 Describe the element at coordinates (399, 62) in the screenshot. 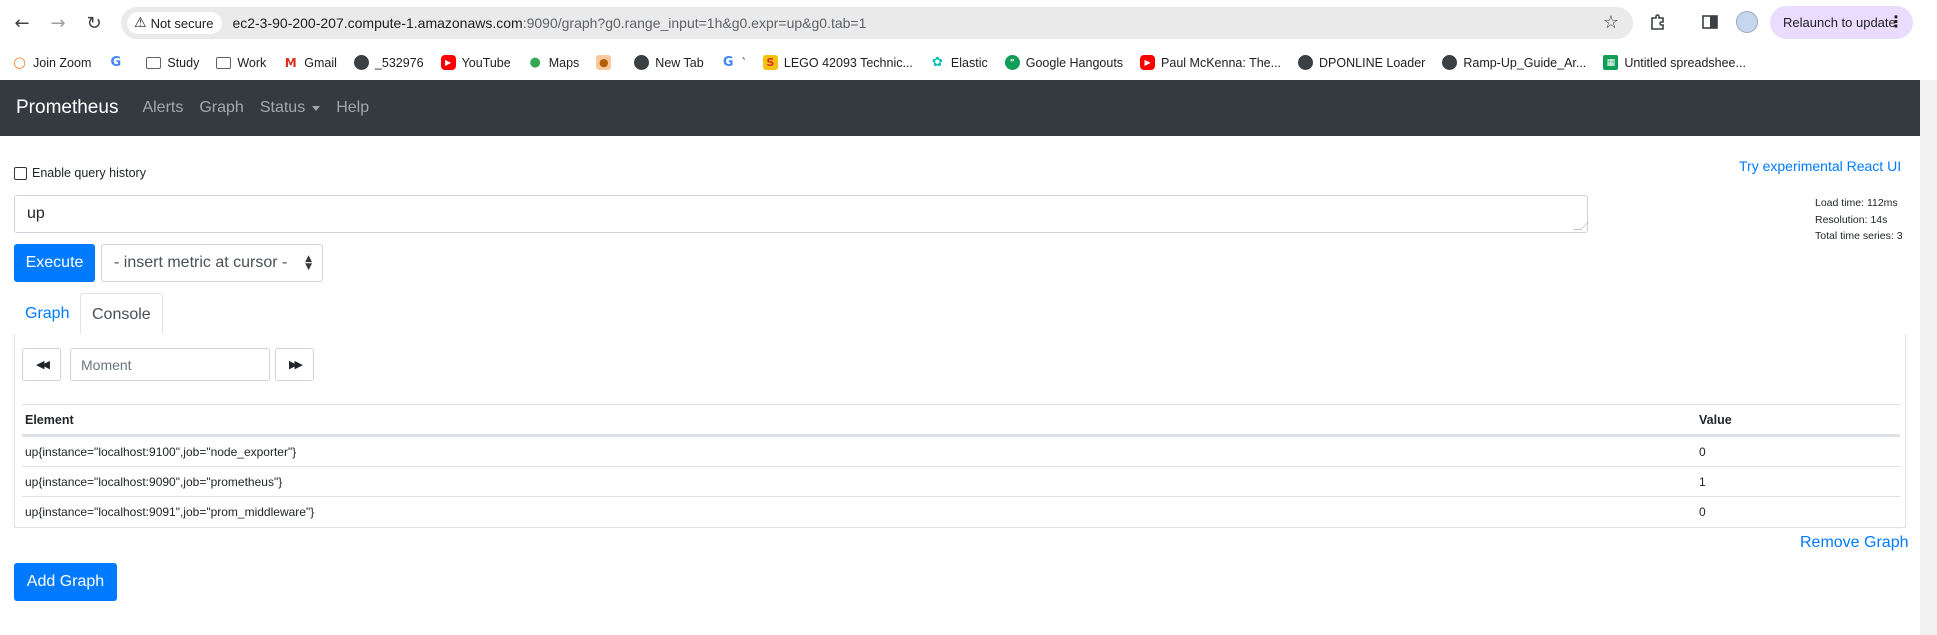

I see `bookmark-label: _532976` at that location.